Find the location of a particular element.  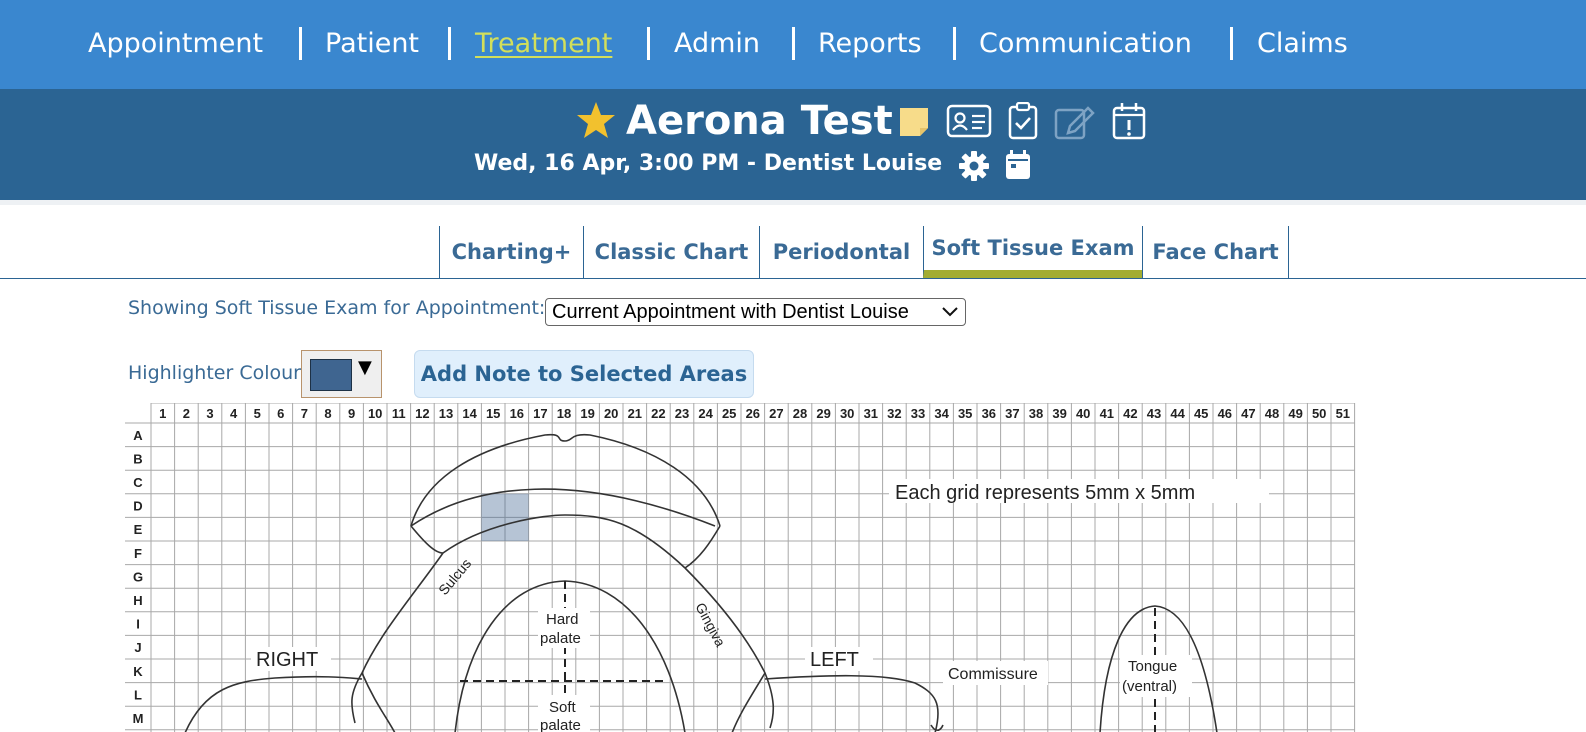

right-label: RIGHT is located at coordinates (287, 660).